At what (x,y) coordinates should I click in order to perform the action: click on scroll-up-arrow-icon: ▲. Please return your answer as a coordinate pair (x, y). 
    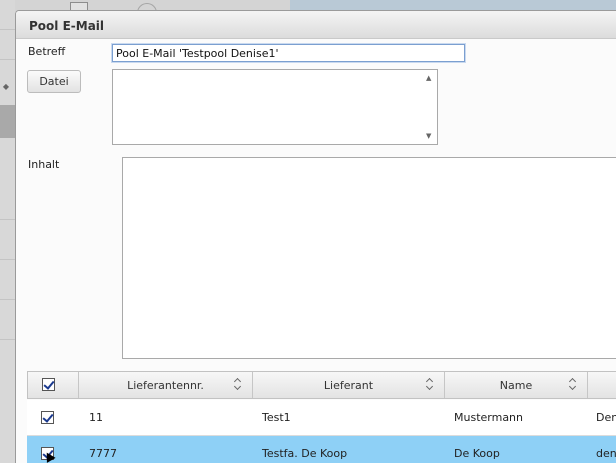
    Looking at the image, I should click on (428, 78).